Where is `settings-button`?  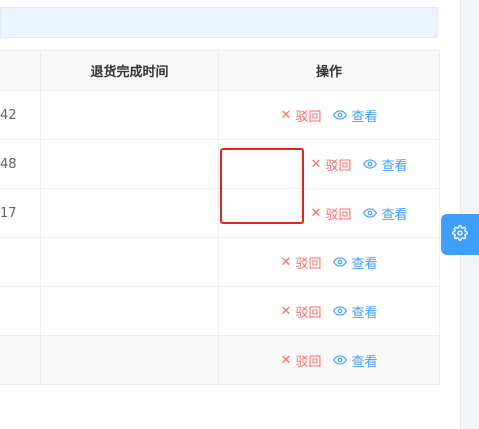
settings-button is located at coordinates (460, 234).